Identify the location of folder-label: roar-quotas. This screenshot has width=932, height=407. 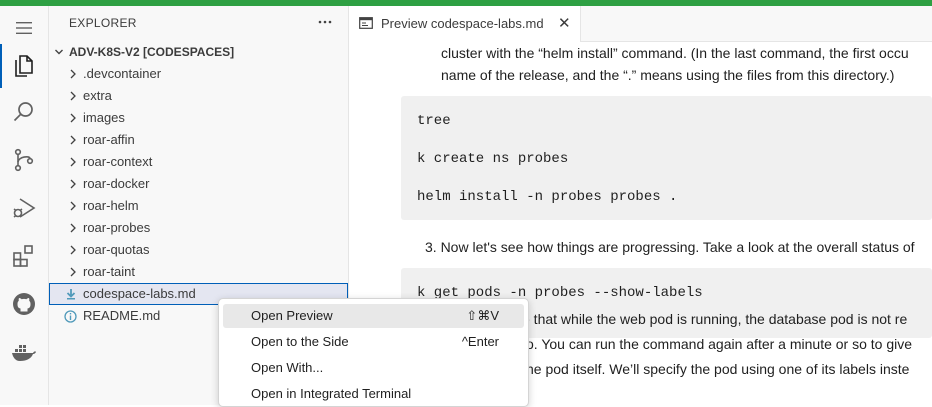
(116, 249).